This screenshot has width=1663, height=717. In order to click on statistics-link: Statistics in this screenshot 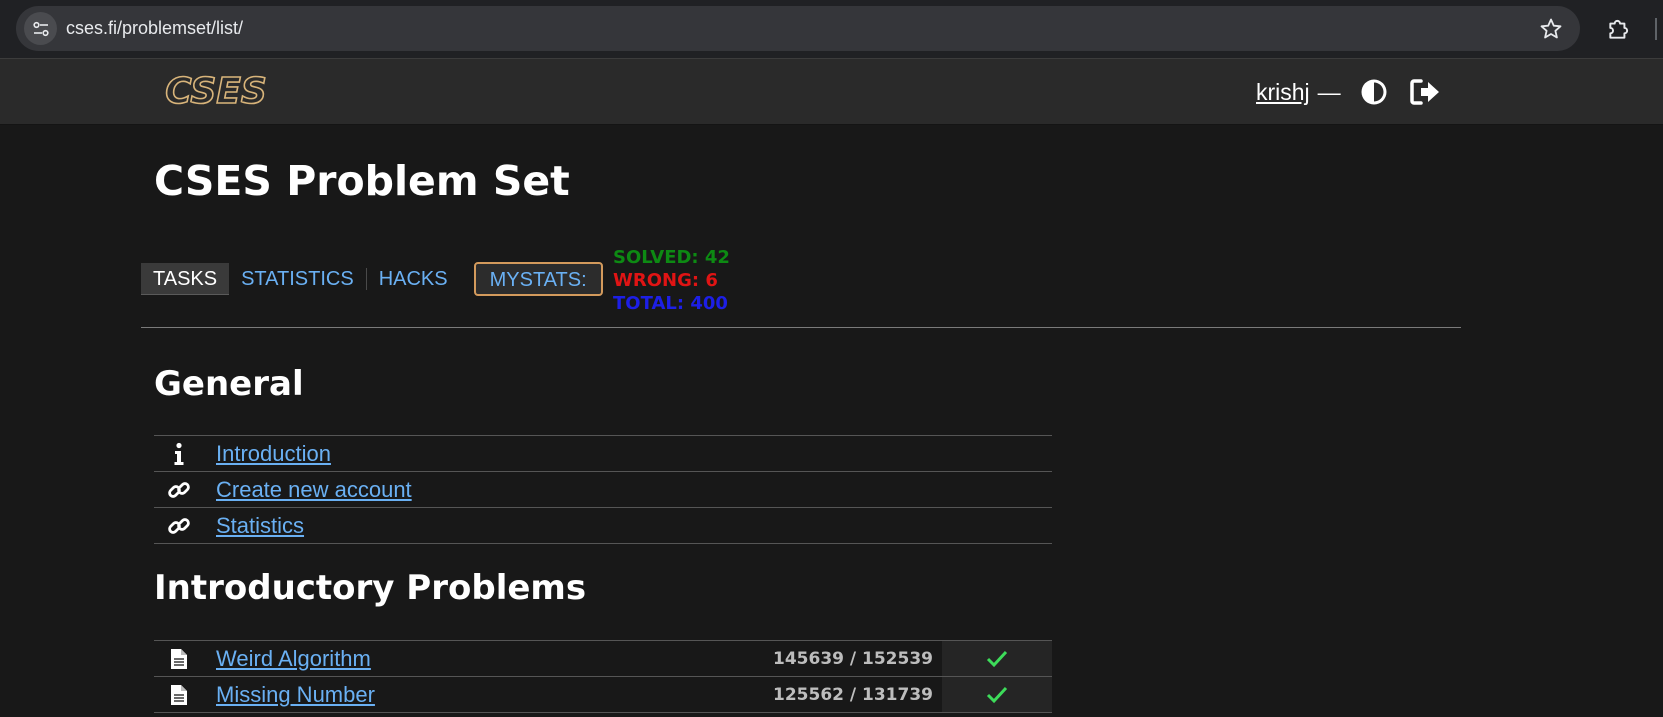, I will do `click(260, 526)`.